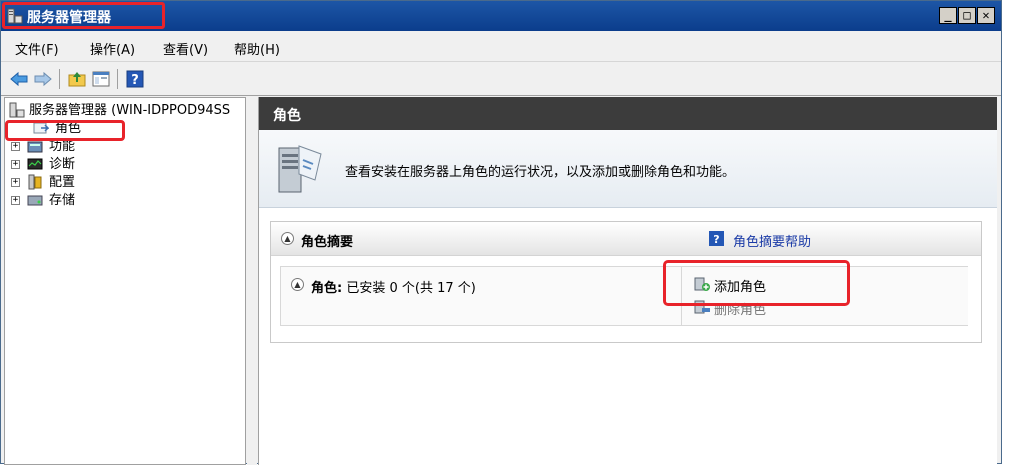 The width and height of the screenshot is (1015, 465). What do you see at coordinates (257, 48) in the screenshot?
I see `menu-help: 帮助(H)` at bounding box center [257, 48].